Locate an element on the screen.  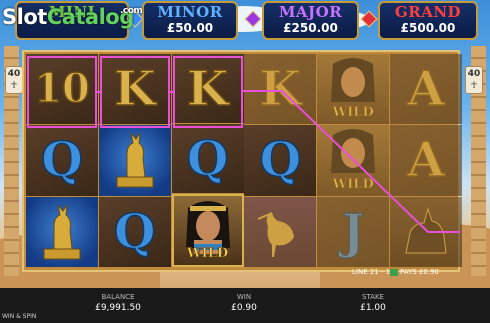
line-win-text: LINE 21 - 10 is located at coordinates (373, 272).